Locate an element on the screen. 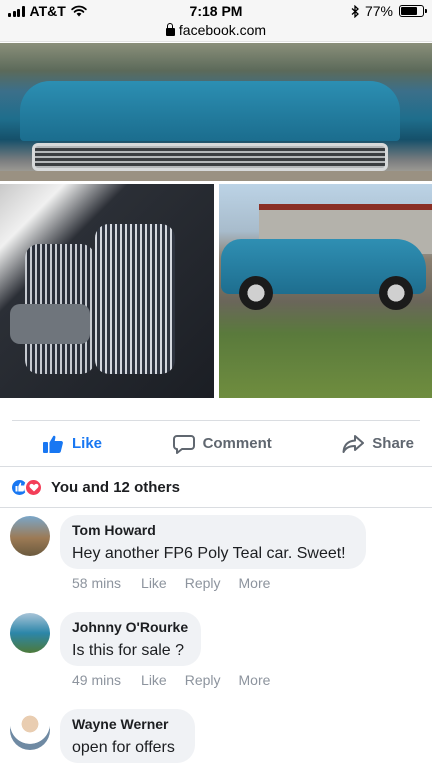 The height and width of the screenshot is (768, 432). reactions-text: You and 12 others is located at coordinates (115, 487).